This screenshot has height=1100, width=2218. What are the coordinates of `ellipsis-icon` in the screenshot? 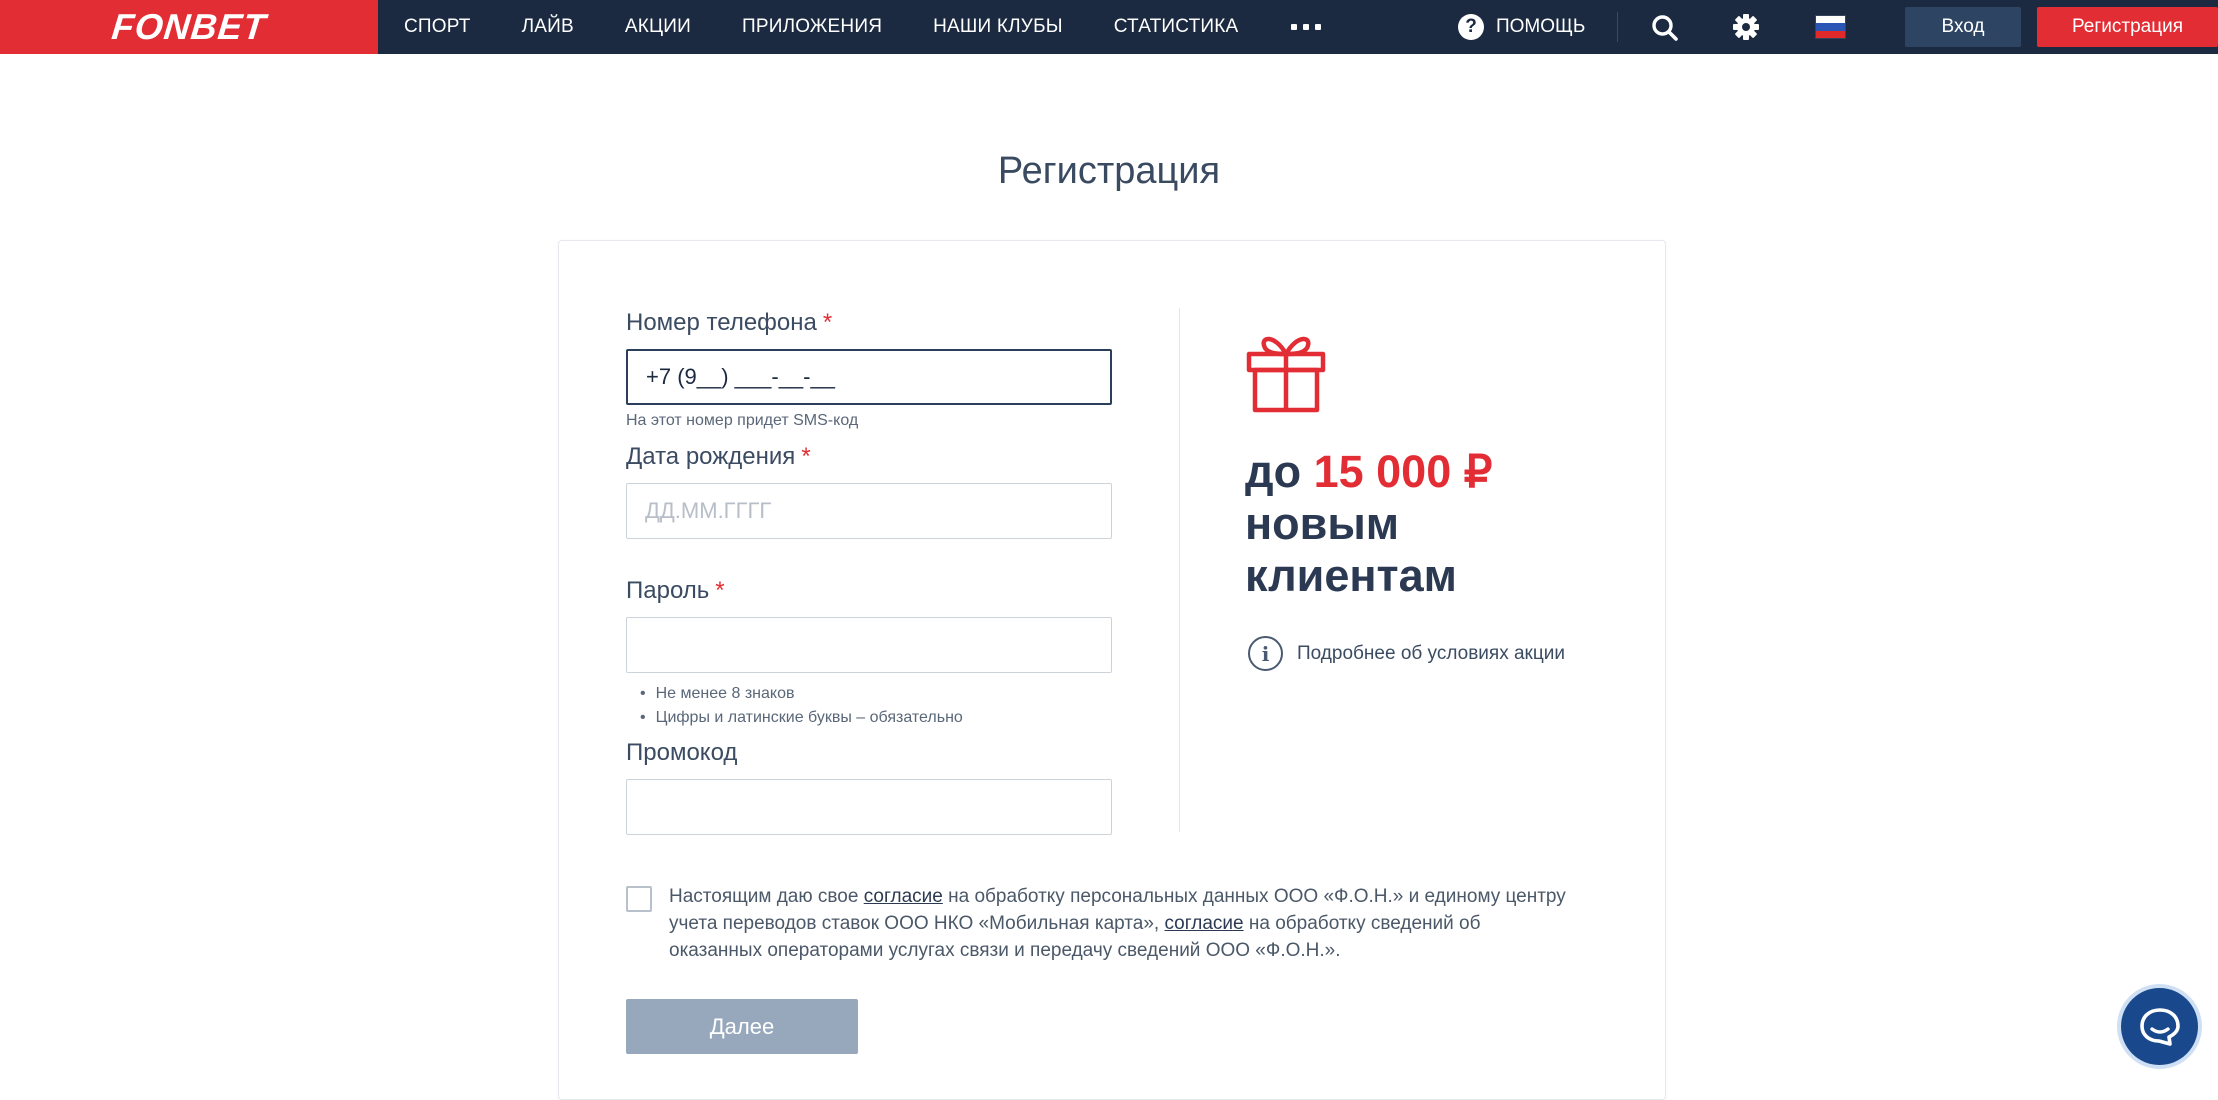 It's located at (1306, 27).